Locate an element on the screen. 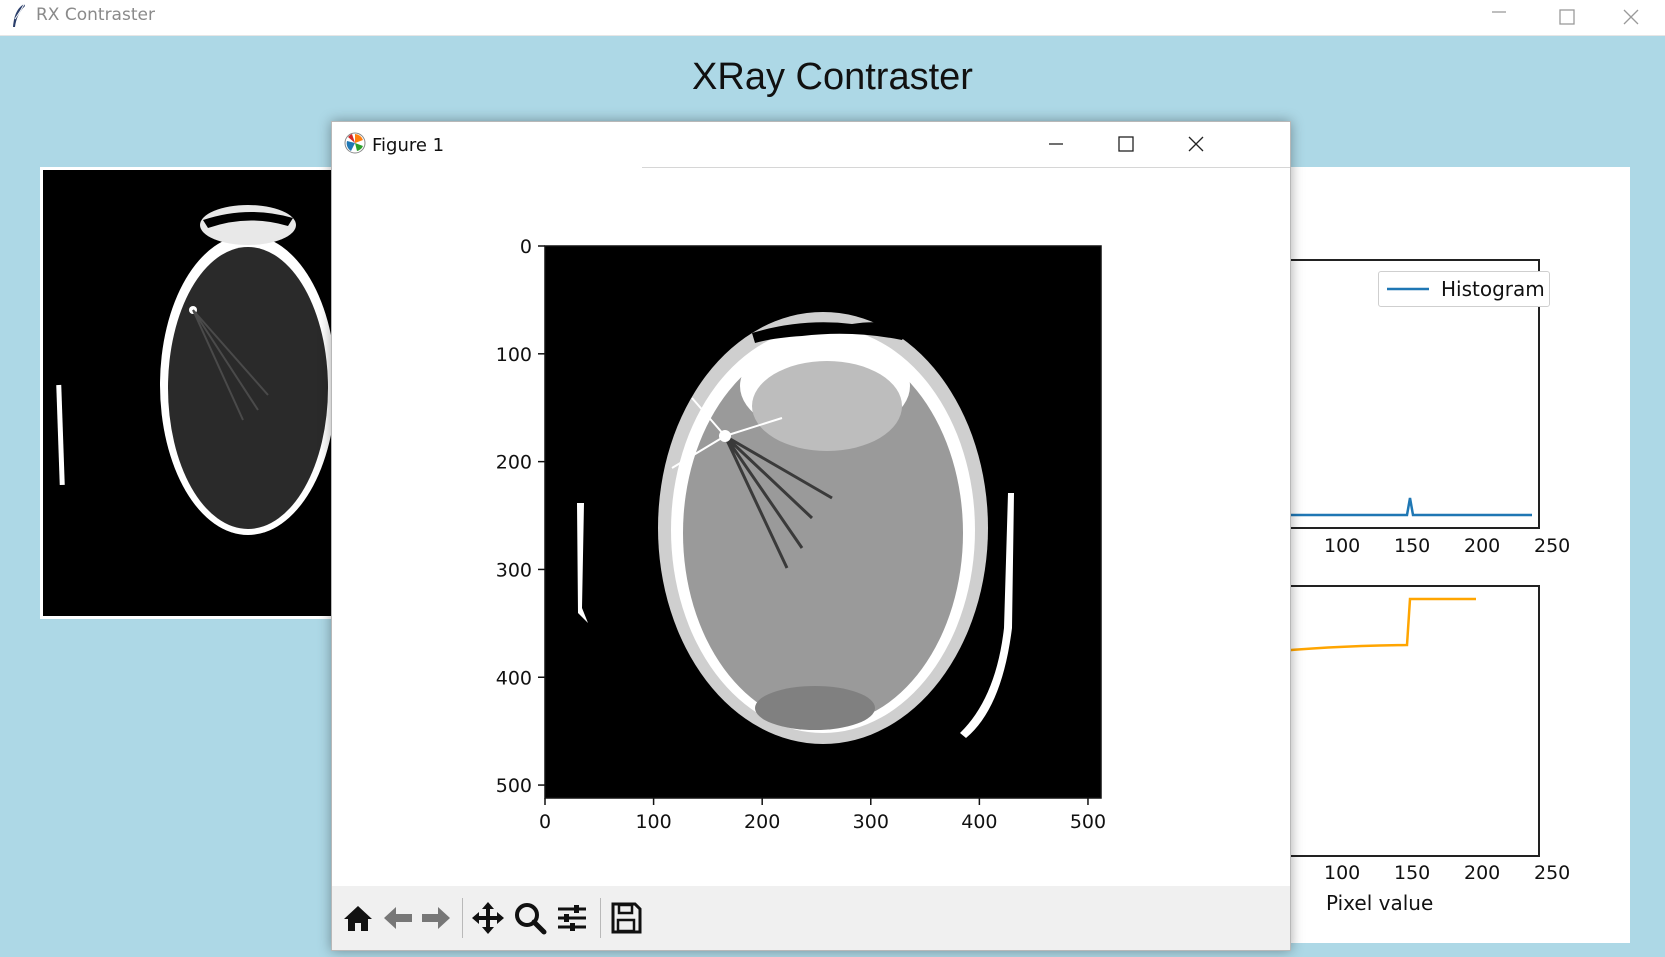  x-tick-label: 400 is located at coordinates (979, 822).